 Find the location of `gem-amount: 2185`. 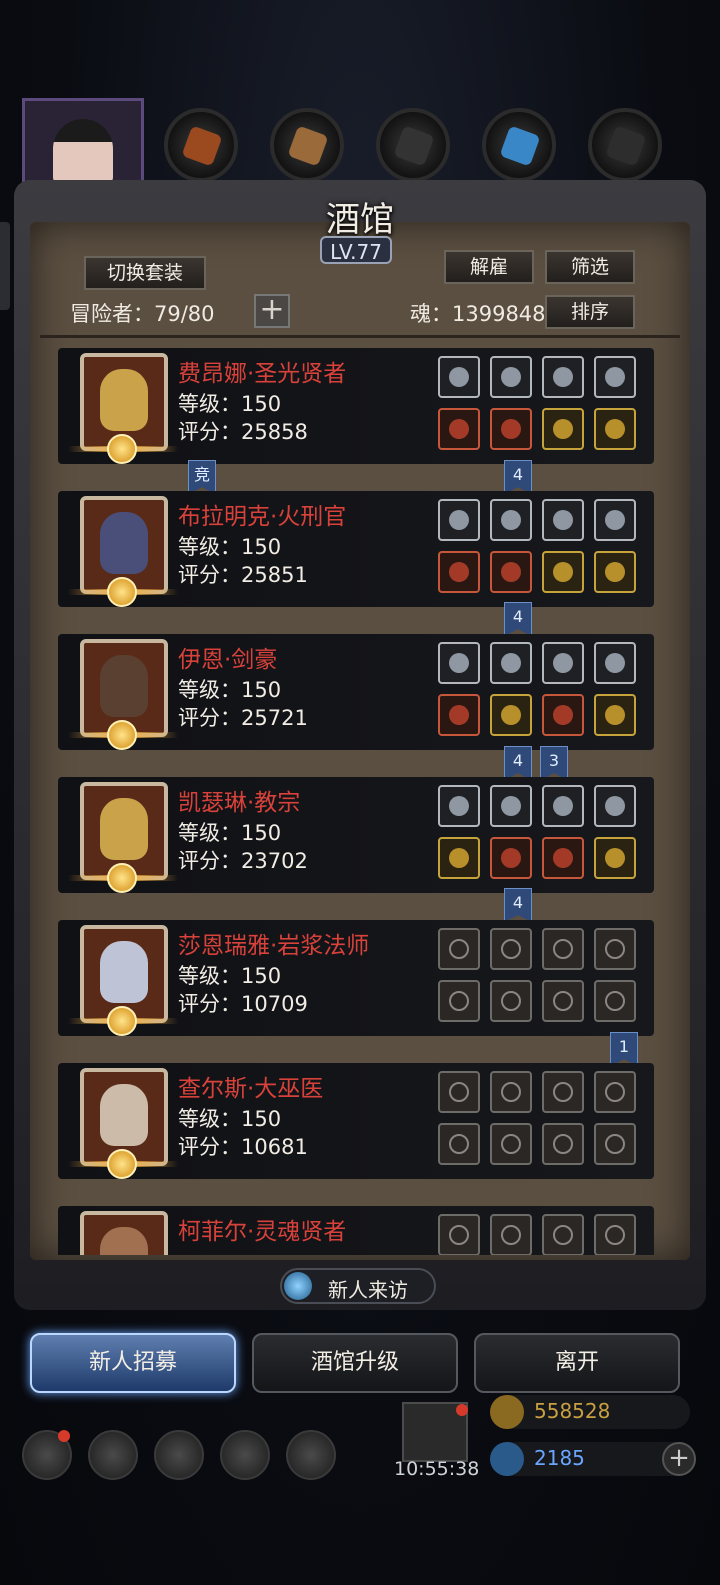

gem-amount: 2185 is located at coordinates (559, 1458).